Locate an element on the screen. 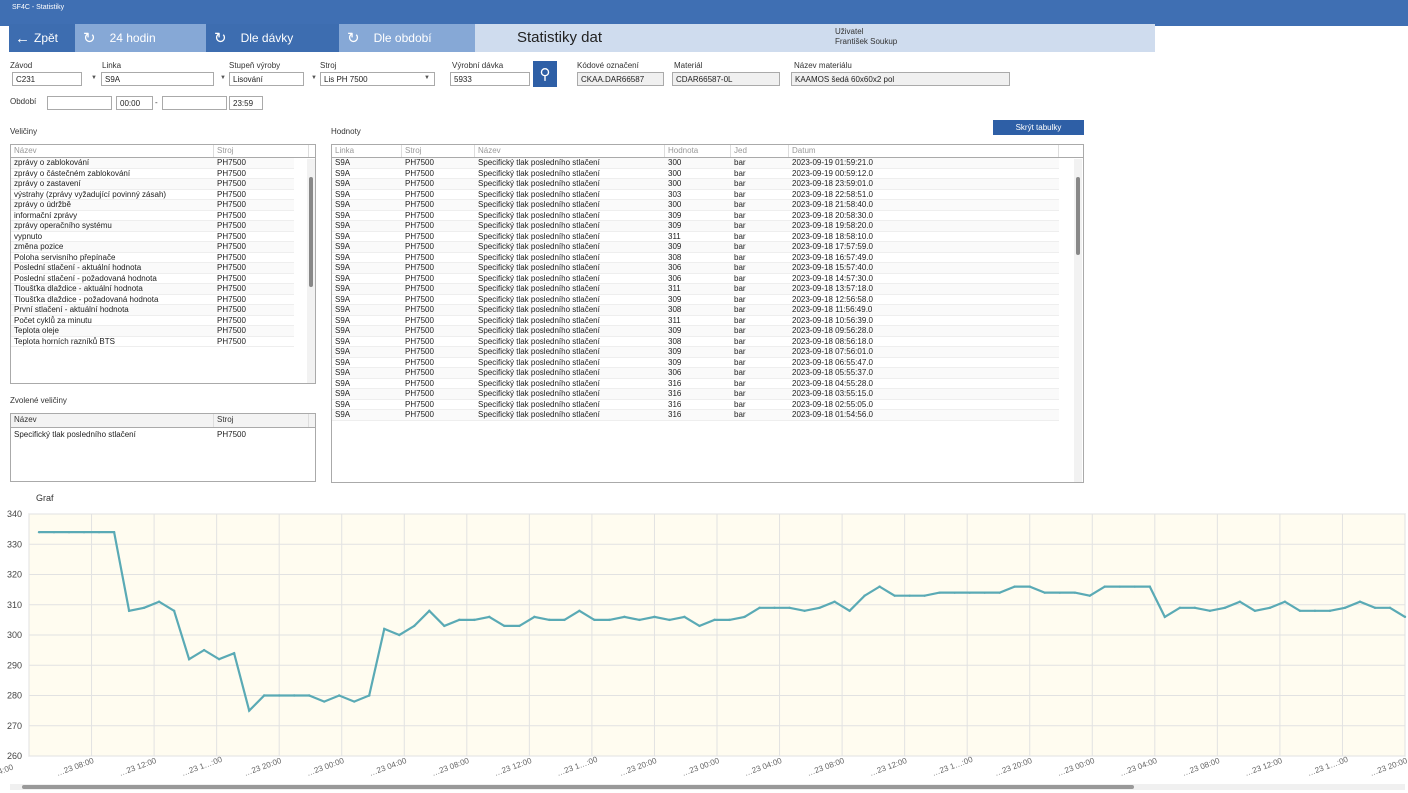 The height and width of the screenshot is (793, 1408). values-column-header: Datum is located at coordinates (924, 151).